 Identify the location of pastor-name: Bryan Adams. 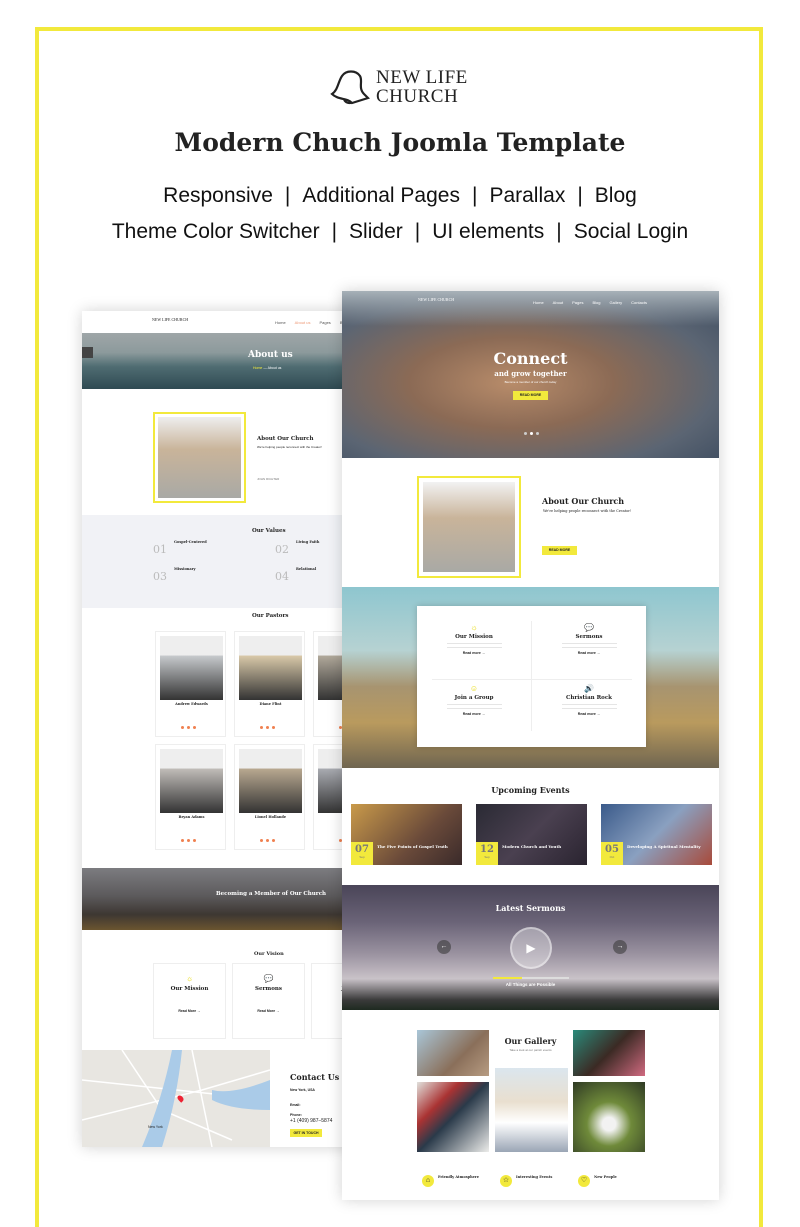
(191, 817).